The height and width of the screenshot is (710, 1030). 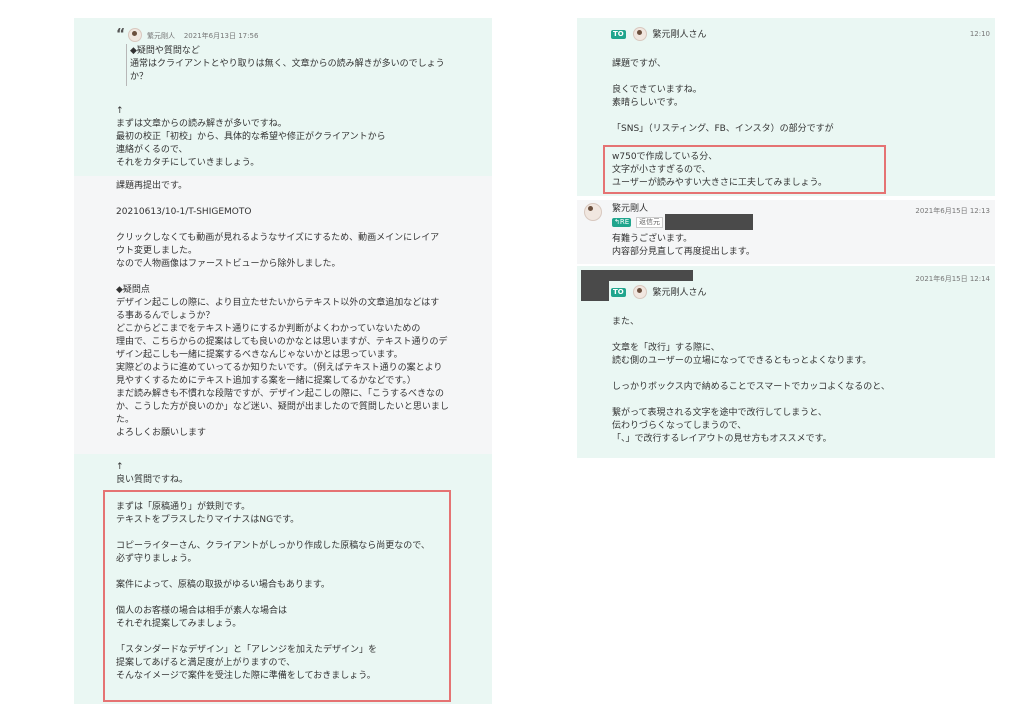 I want to click on quote-date: 2021年6月13日 17:56, so click(x=221, y=35).